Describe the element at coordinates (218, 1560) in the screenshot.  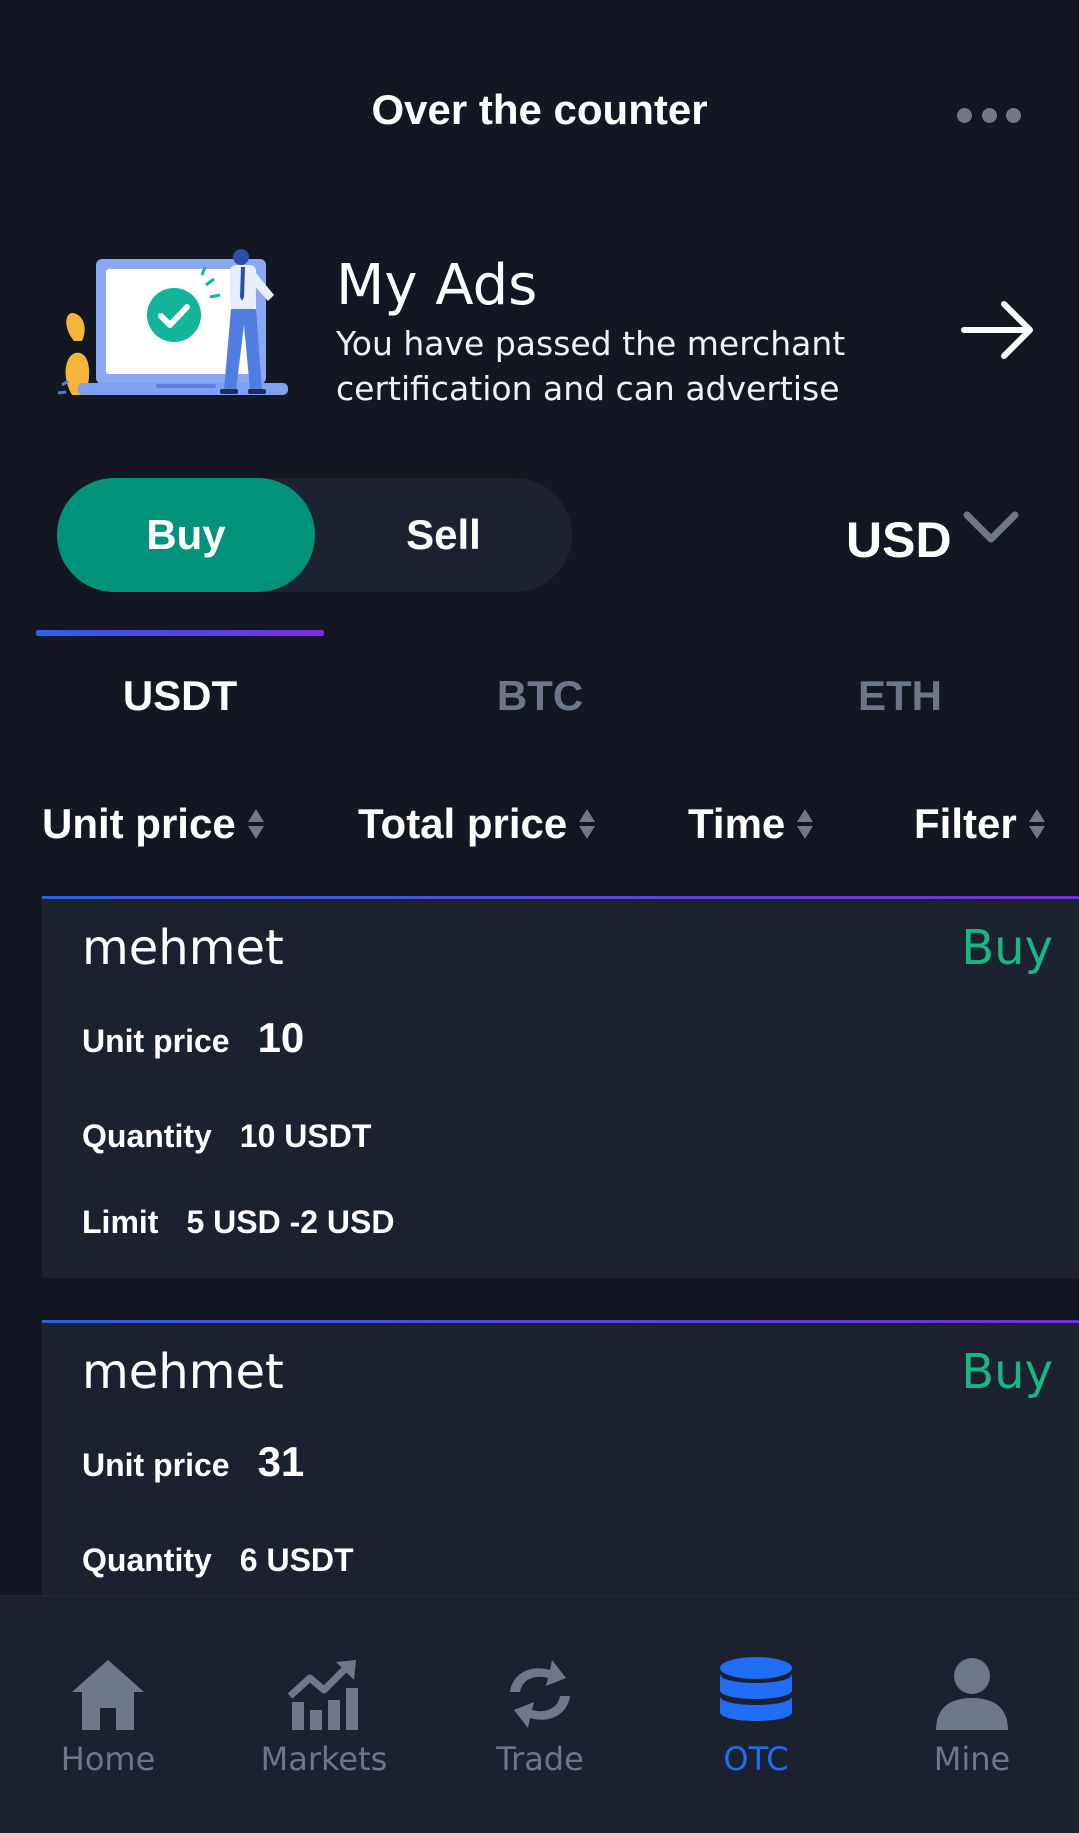
I see `quantity-row: Quantity 6 USDT` at that location.